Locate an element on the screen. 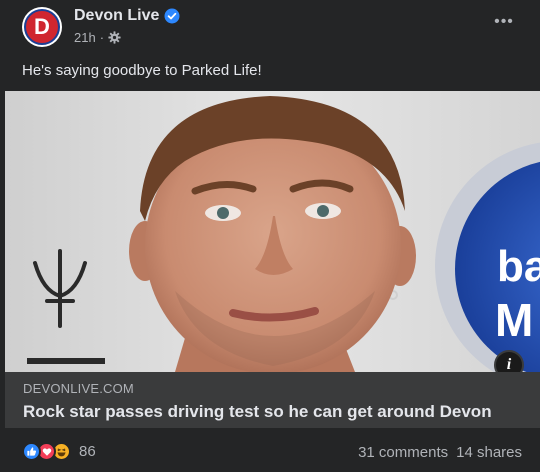  info-icon-glyph: i is located at coordinates (509, 364).